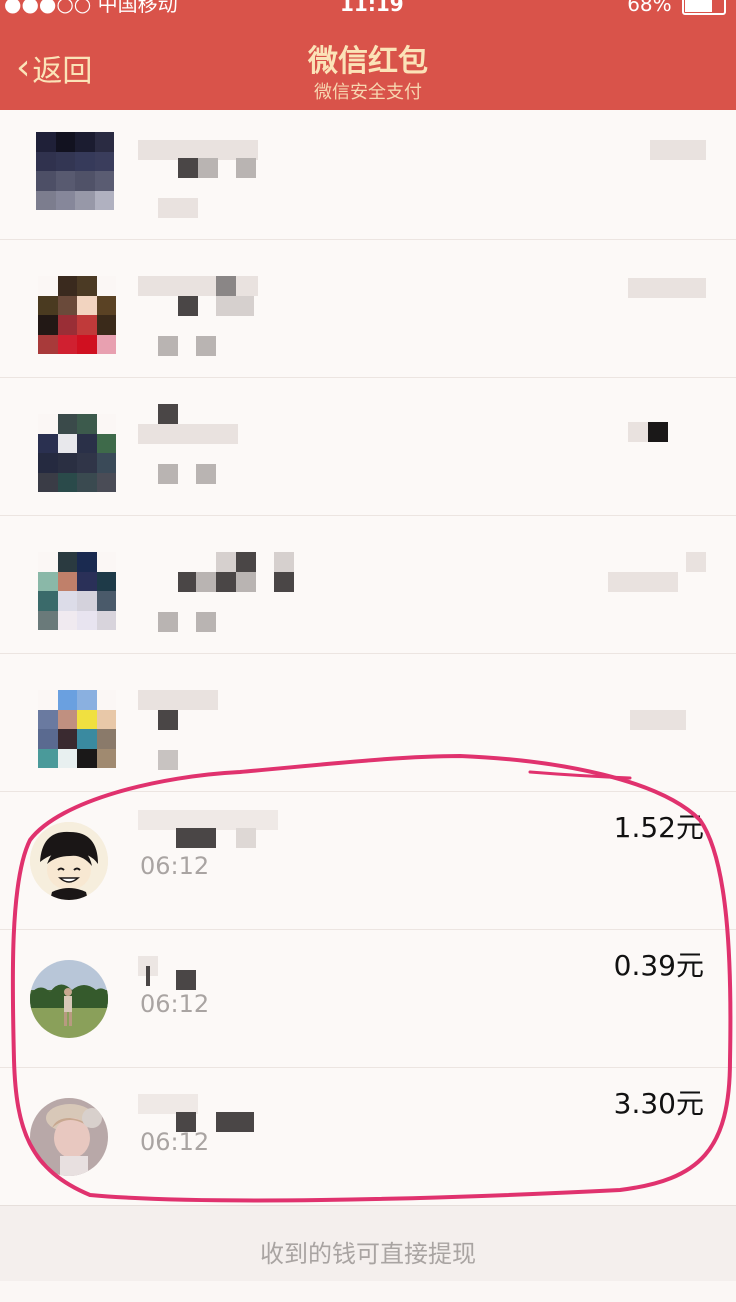 Image resolution: width=736 pixels, height=1302 pixels. Describe the element at coordinates (372, 8) in the screenshot. I see `clock: 11:19` at that location.